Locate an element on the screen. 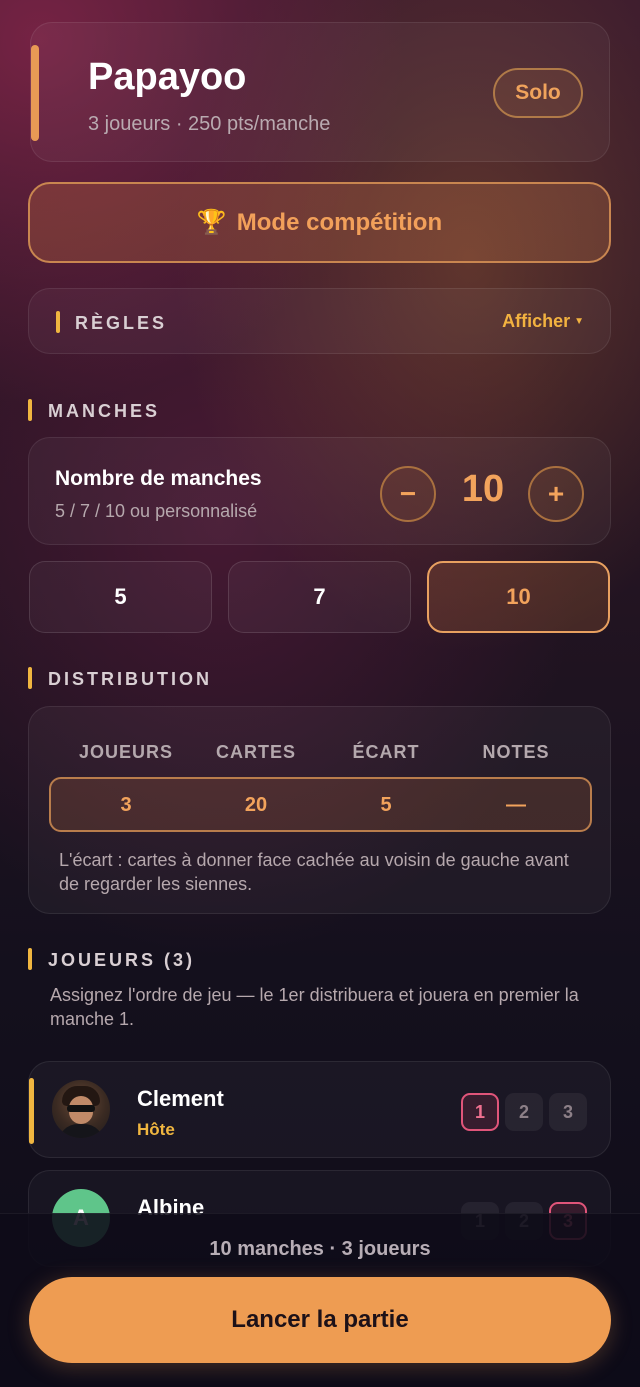 Image resolution: width=640 pixels, height=1387 pixels. notes-cell: — is located at coordinates (516, 805).